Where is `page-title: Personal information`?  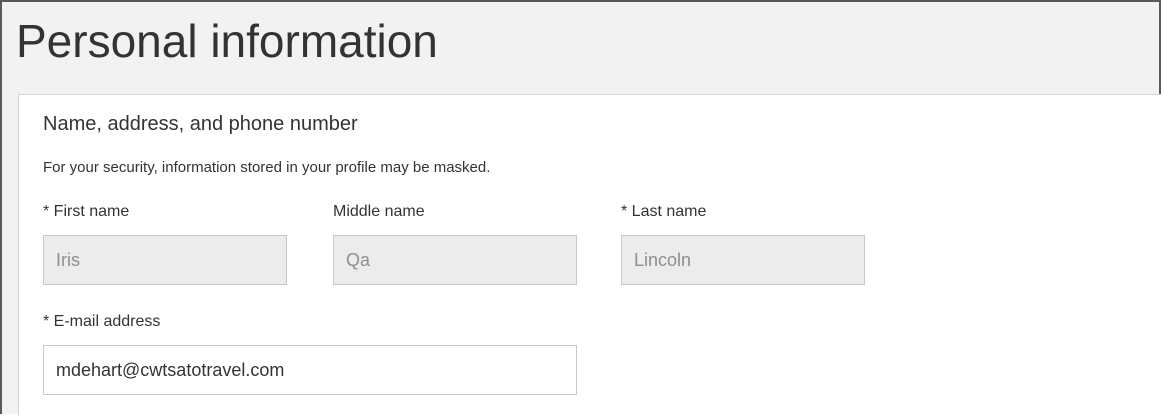 page-title: Personal information is located at coordinates (227, 41).